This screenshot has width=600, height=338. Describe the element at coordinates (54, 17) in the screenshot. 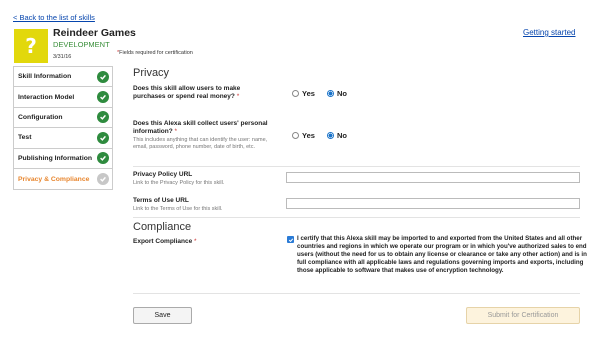

I see `back-to-skills-link: < Back to the list of skills` at that location.